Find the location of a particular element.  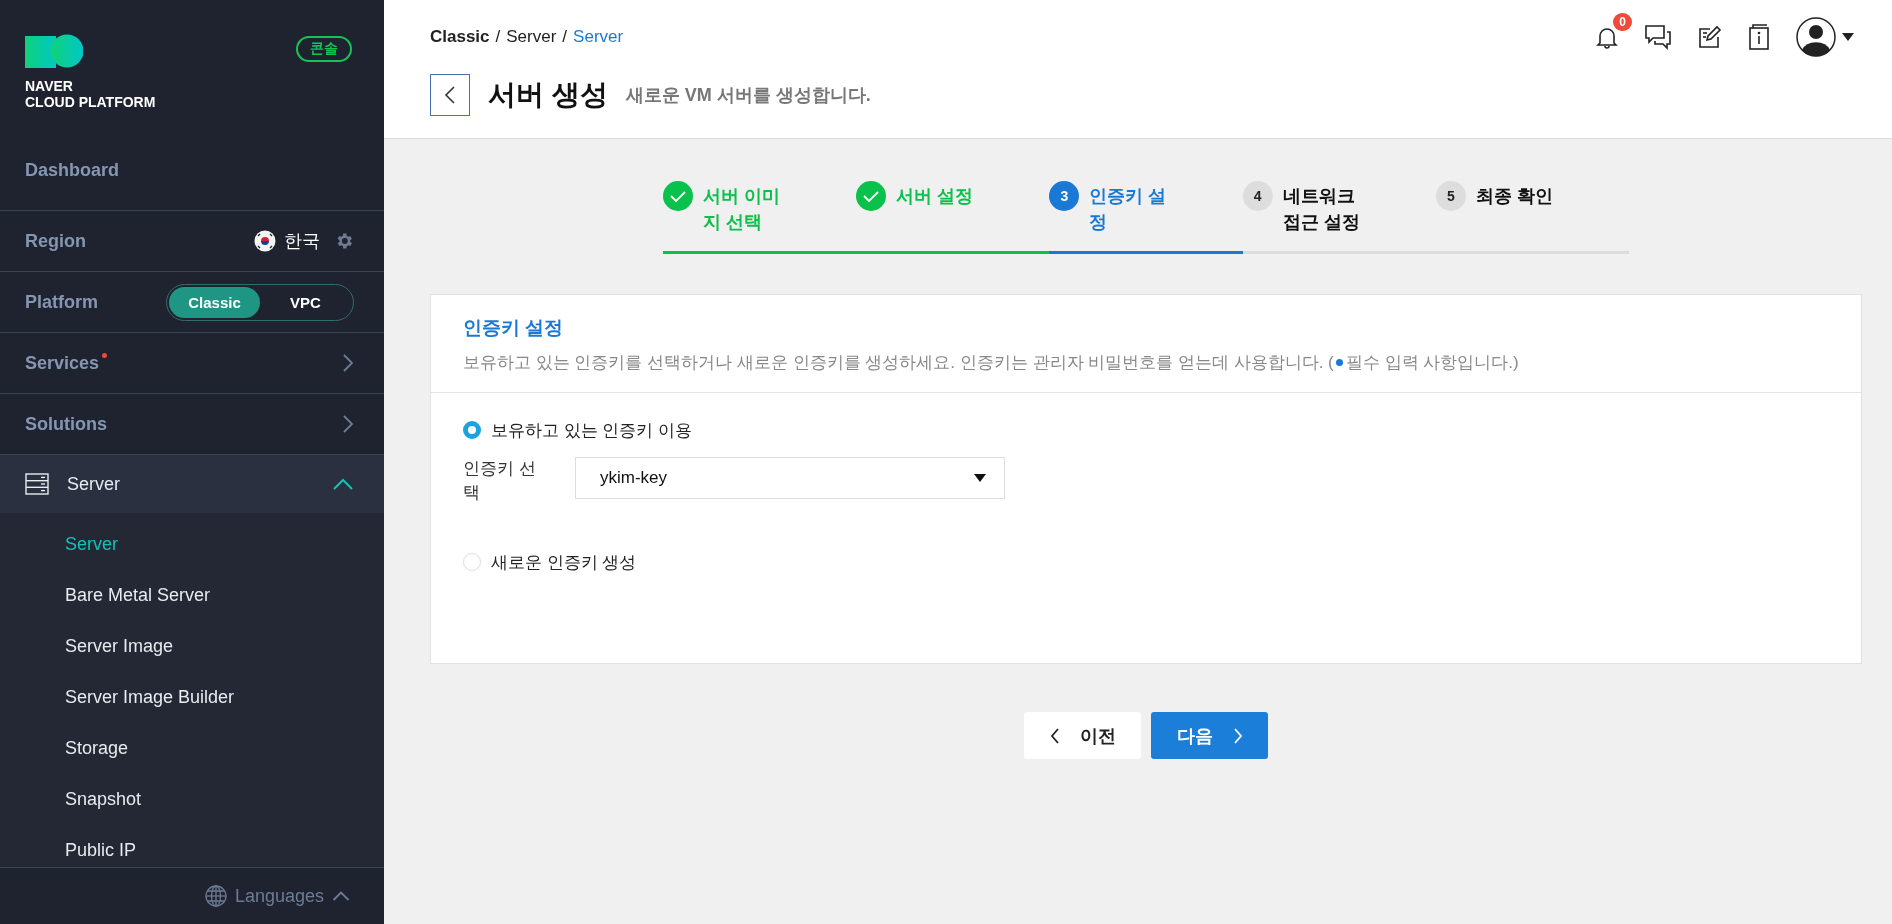

nav-label: Region is located at coordinates (55, 241).